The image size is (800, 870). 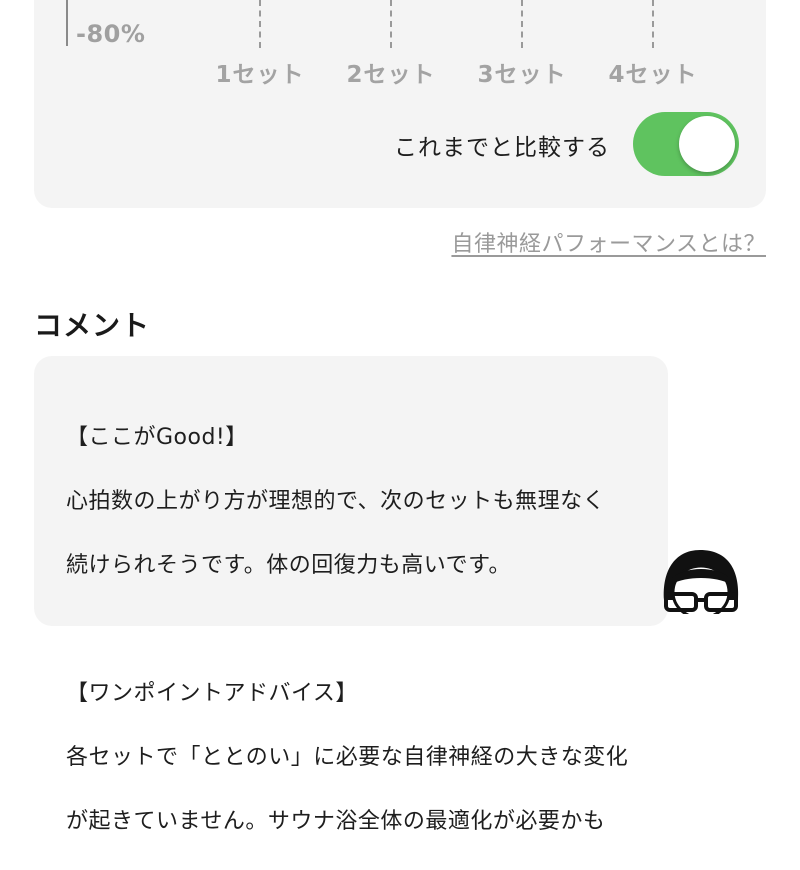 I want to click on x-tick-set-2: 2セット, so click(x=391, y=75).